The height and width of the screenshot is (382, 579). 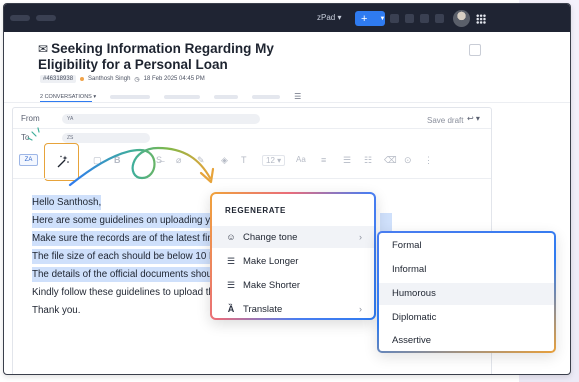 I want to click on translate-icon: Ȁ, so click(x=231, y=309).